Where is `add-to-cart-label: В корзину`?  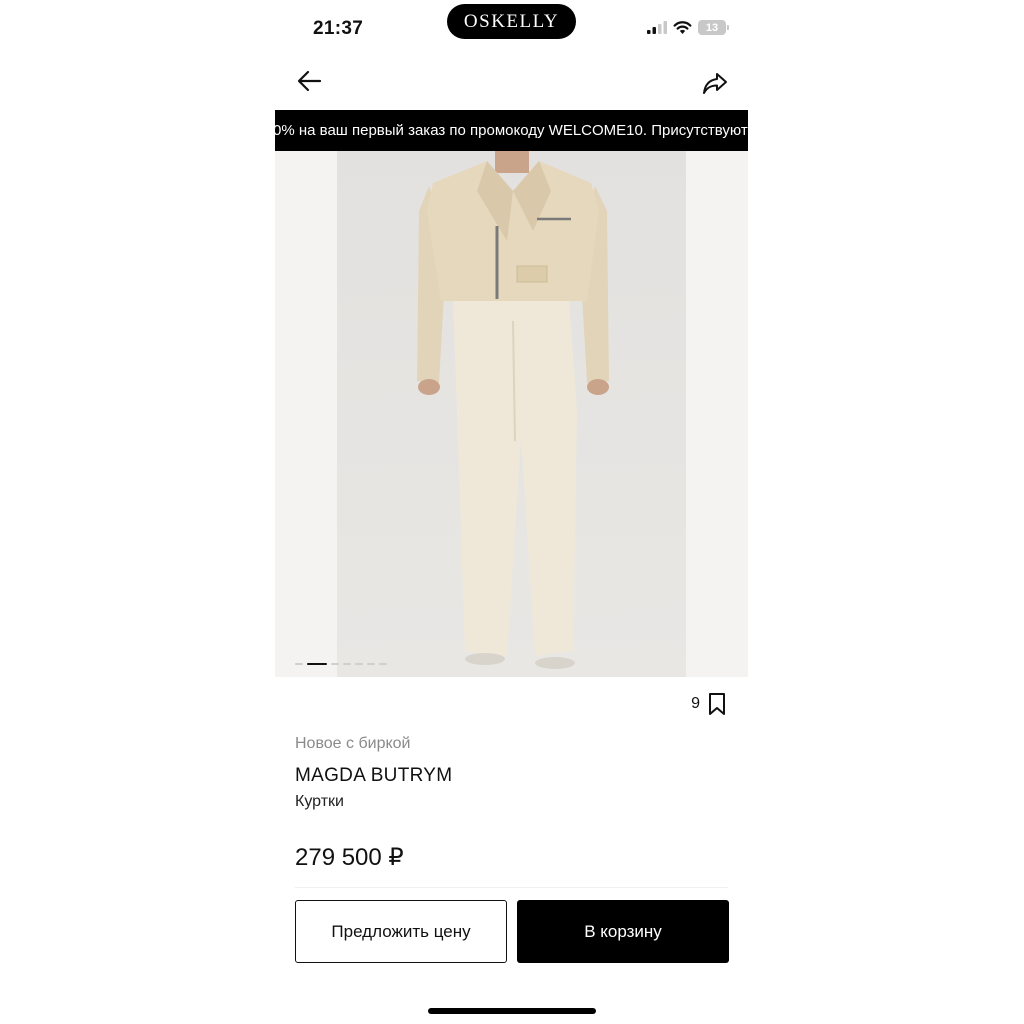 add-to-cart-label: В корзину is located at coordinates (623, 931).